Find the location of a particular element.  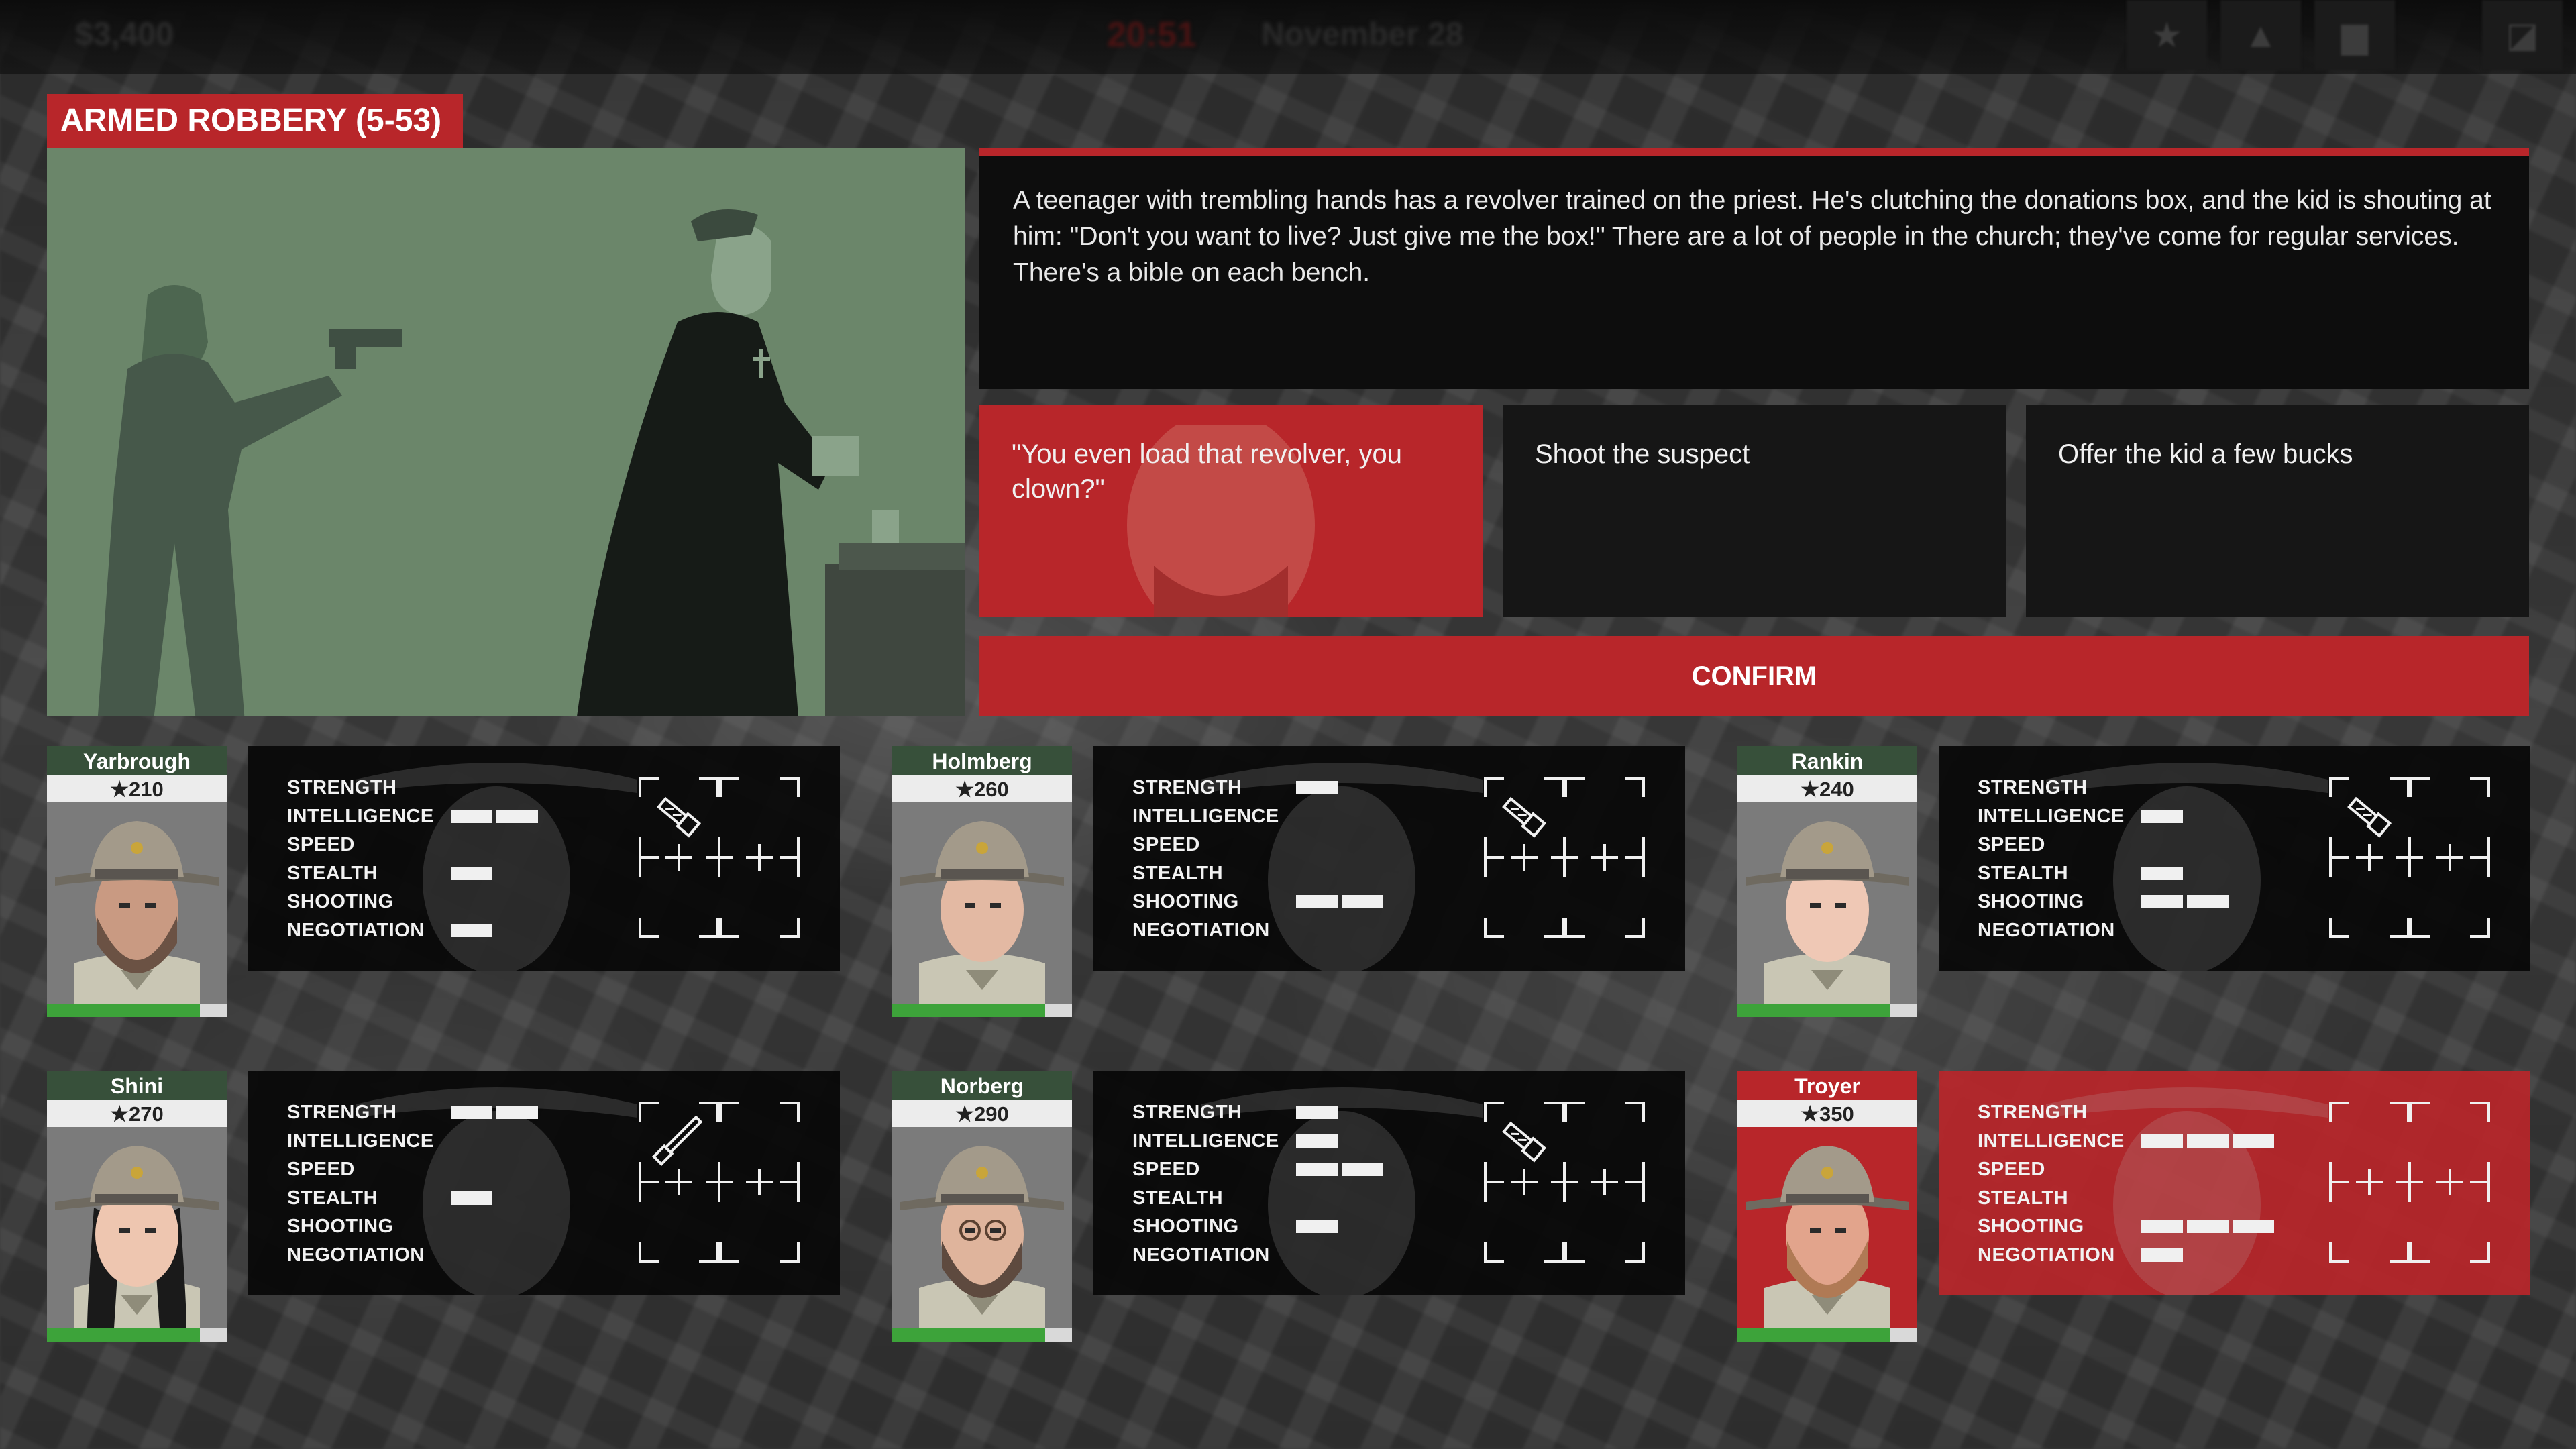

clock-readout: 20:51 is located at coordinates (1151, 34).